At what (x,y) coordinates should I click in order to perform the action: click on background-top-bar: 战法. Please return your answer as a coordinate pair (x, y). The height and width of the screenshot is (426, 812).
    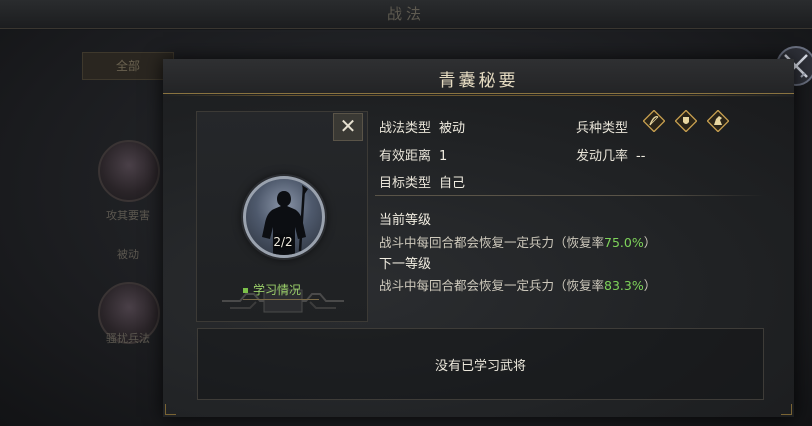
    Looking at the image, I should click on (406, 14).